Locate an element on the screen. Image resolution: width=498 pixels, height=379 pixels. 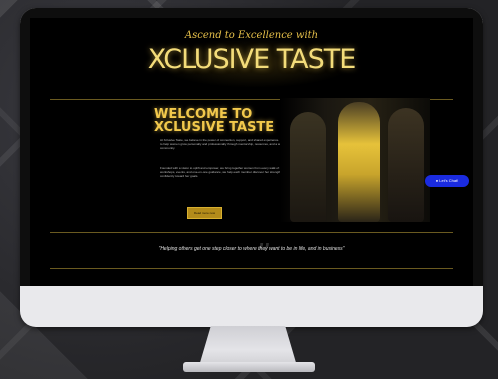
welcome-line2: XCLUSIVE TASTE is located at coordinates (214, 127).